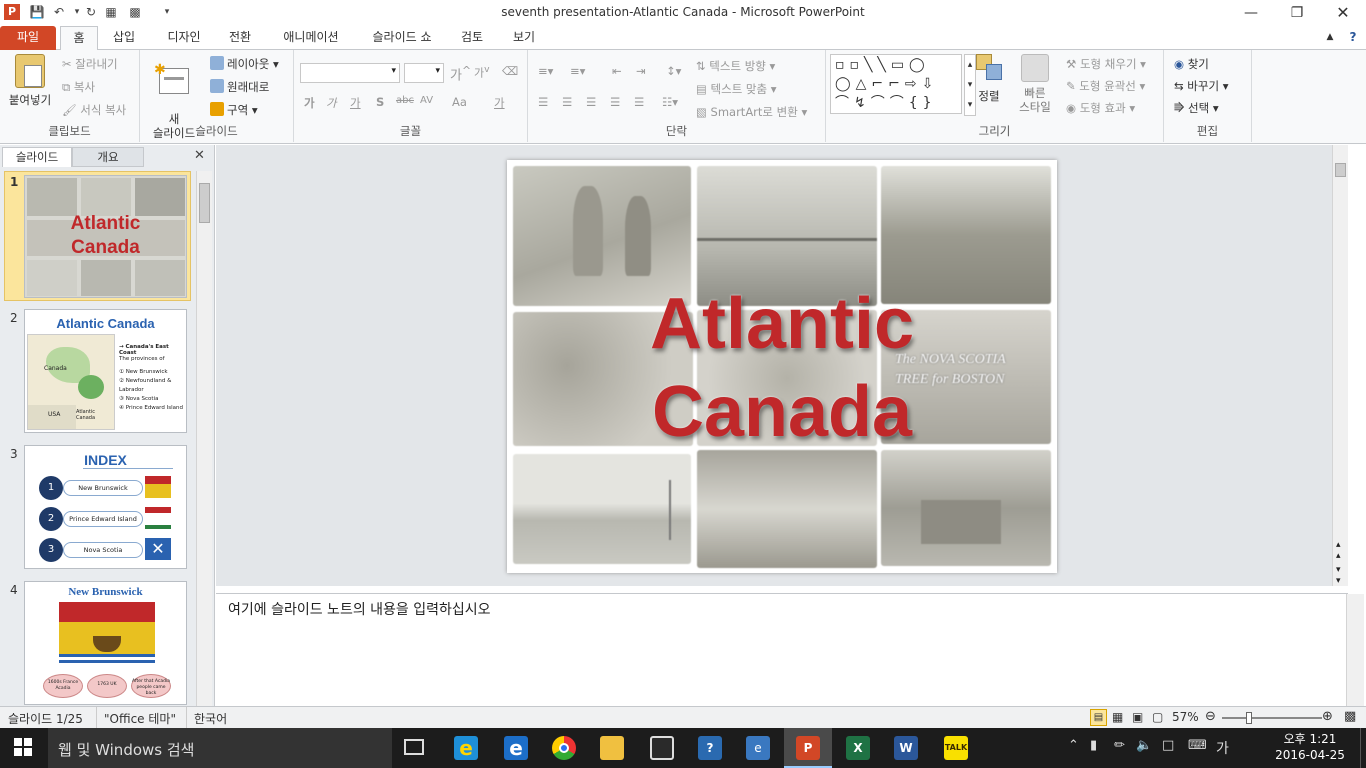  Describe the element at coordinates (1100, 108) in the screenshot. I see `shape-effects-button: ◉ 도형 효과 ▾` at that location.